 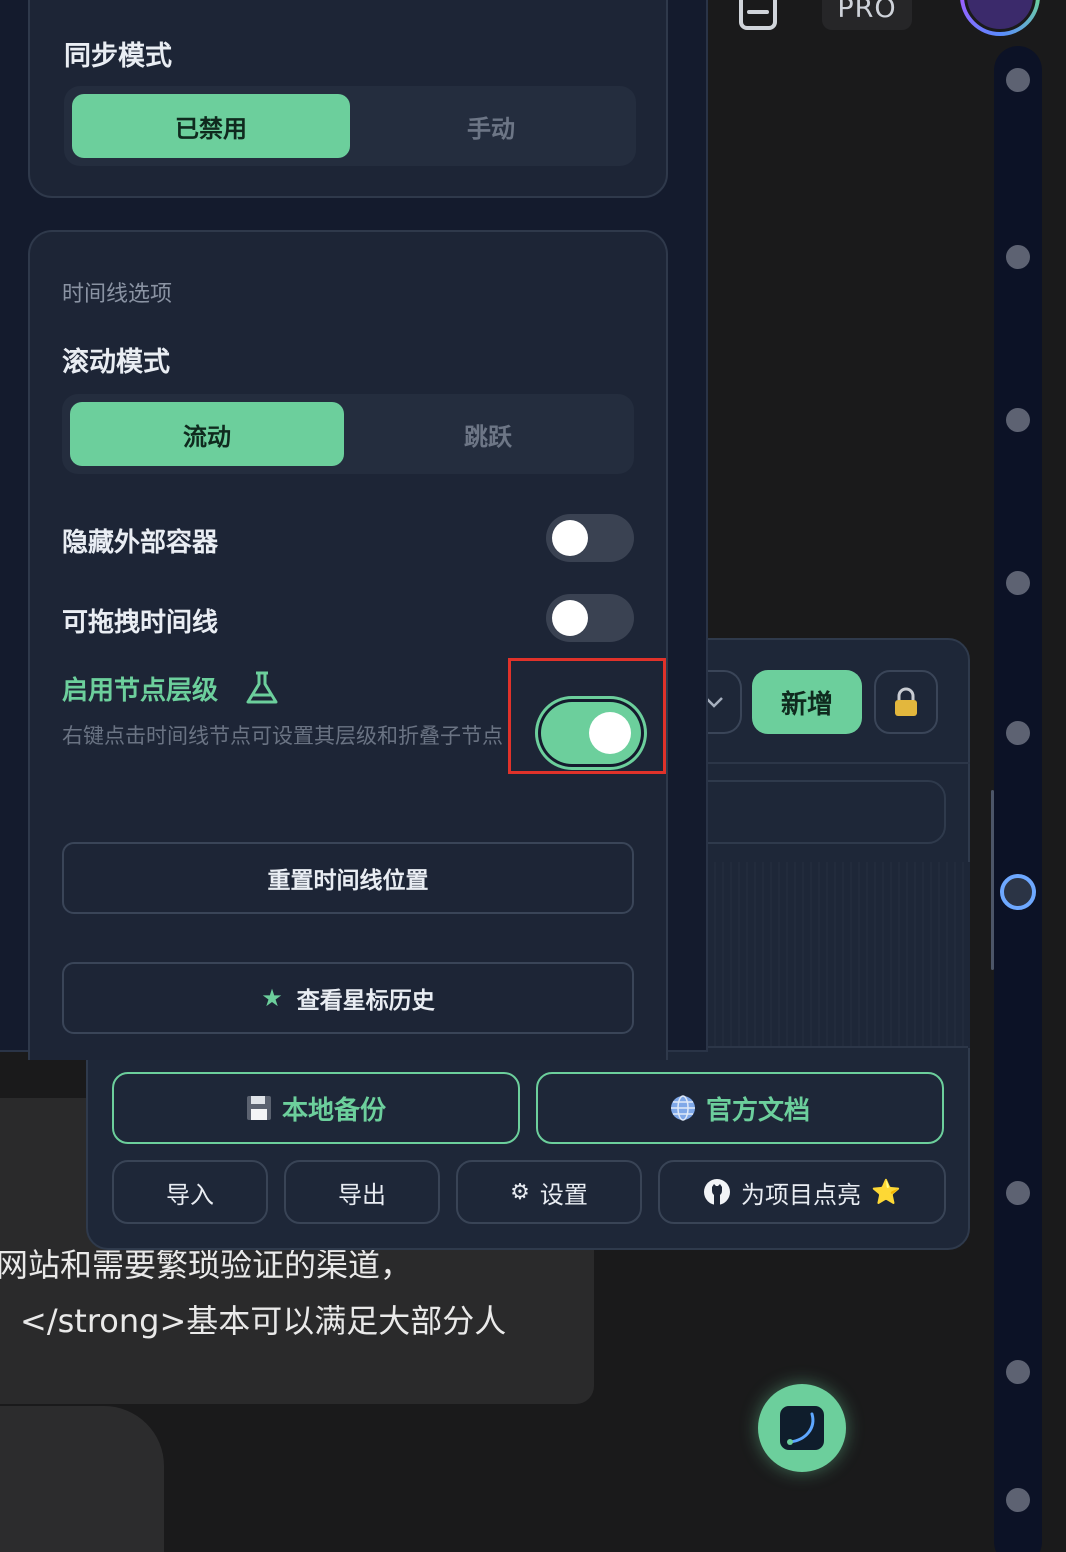 What do you see at coordinates (140, 543) in the screenshot?
I see `hide-container-label: 隐藏外部容器` at bounding box center [140, 543].